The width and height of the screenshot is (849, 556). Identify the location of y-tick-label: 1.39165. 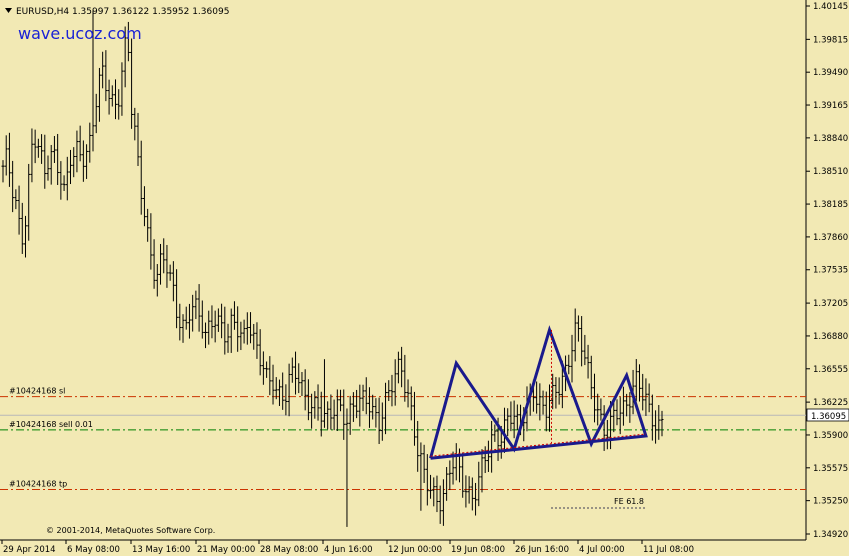
(830, 106).